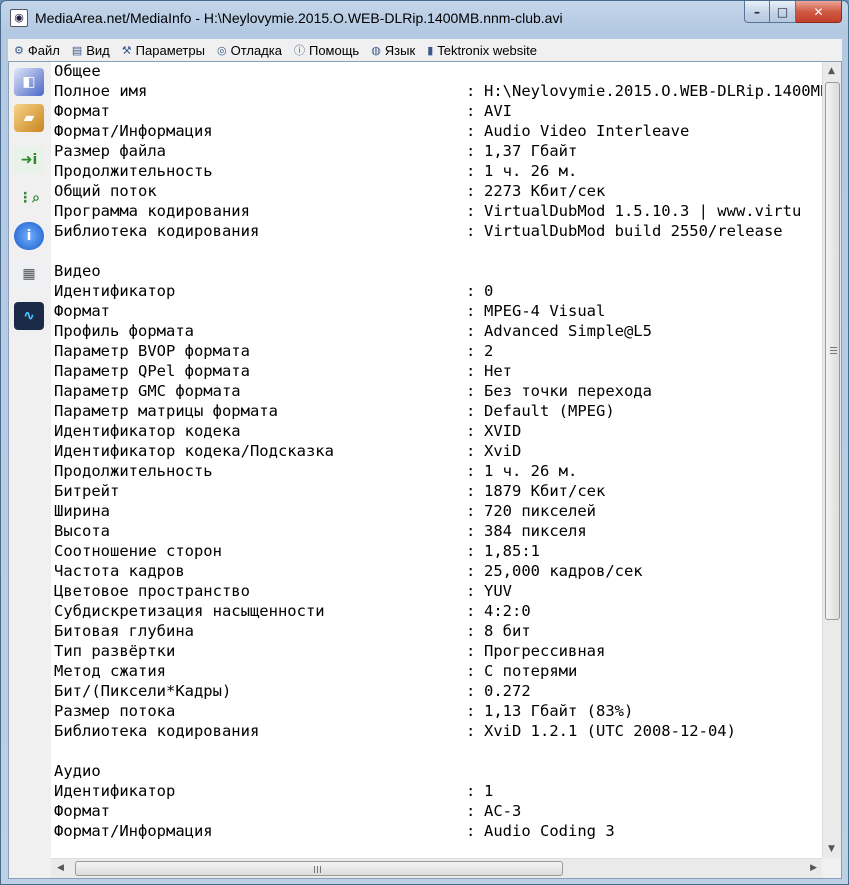 The height and width of the screenshot is (885, 849). Describe the element at coordinates (77, 271) in the screenshot. I see `field-name: Видео` at that location.